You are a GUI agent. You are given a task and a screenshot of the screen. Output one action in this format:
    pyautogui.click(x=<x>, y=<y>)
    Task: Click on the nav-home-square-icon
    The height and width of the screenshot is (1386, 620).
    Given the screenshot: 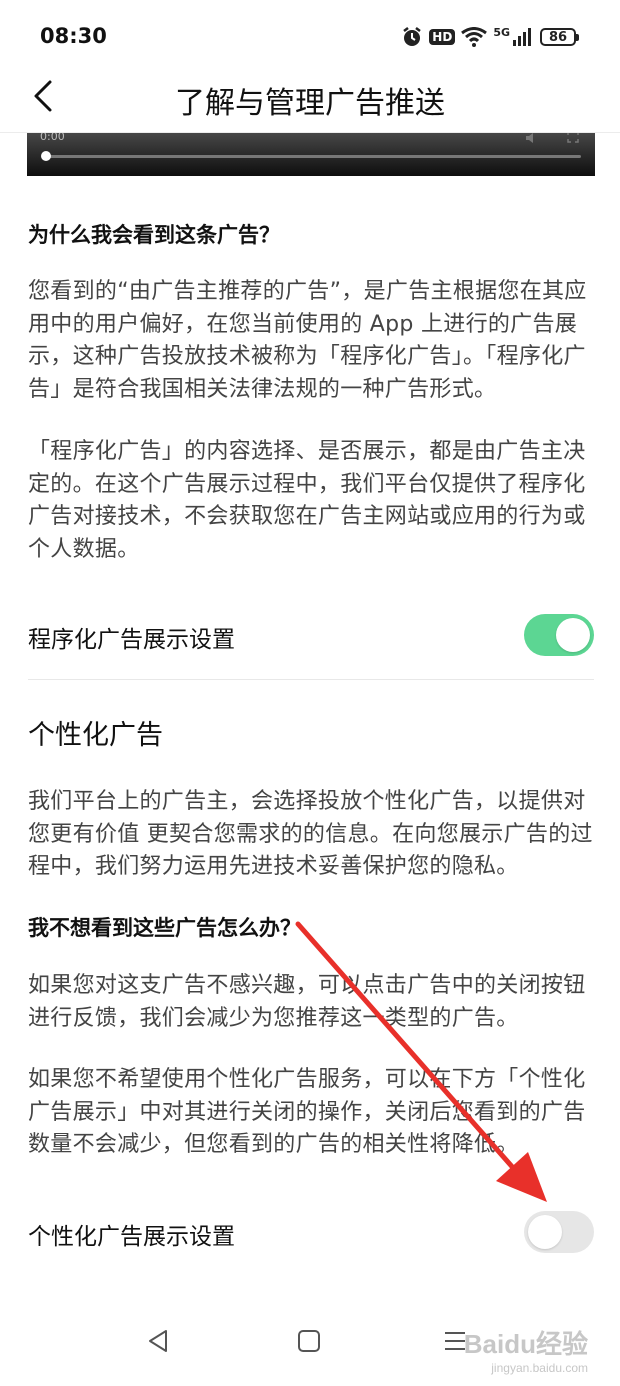 What is the action you would take?
    pyautogui.click(x=309, y=1341)
    